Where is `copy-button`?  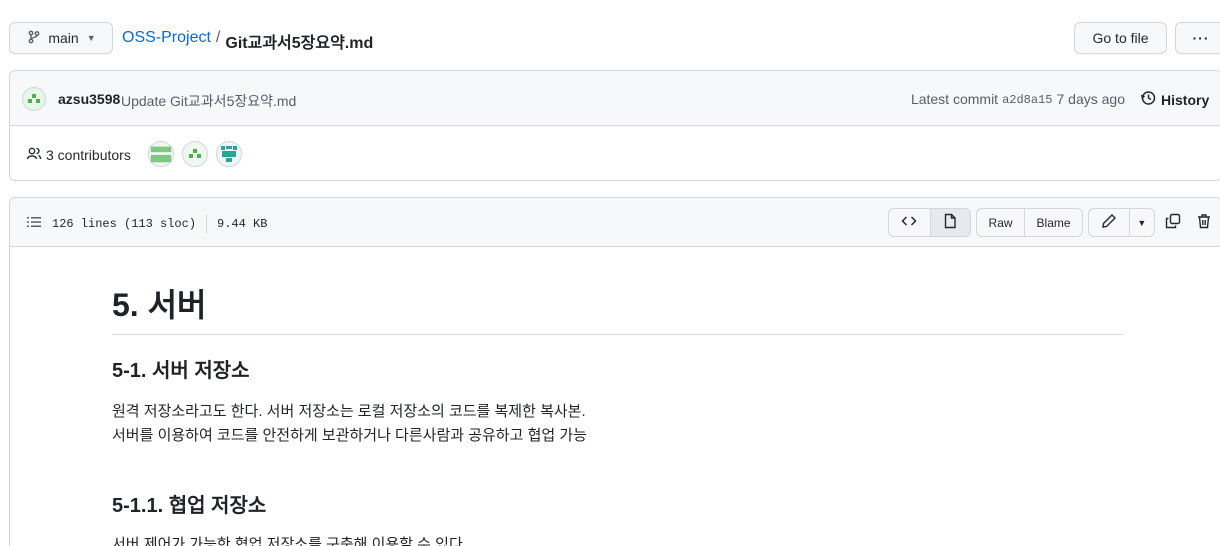 copy-button is located at coordinates (1173, 222).